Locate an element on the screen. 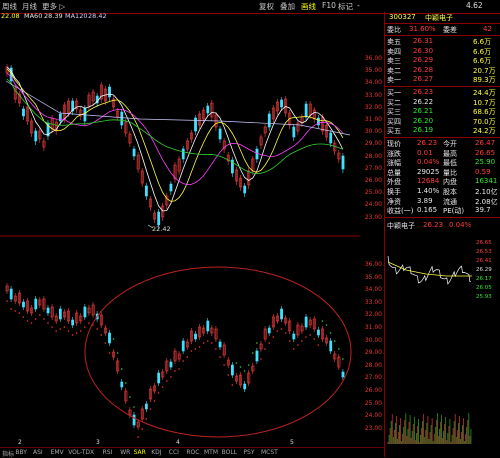 The height and width of the screenshot is (458, 500). buy-row-cell: 买三 is located at coordinates (394, 112).